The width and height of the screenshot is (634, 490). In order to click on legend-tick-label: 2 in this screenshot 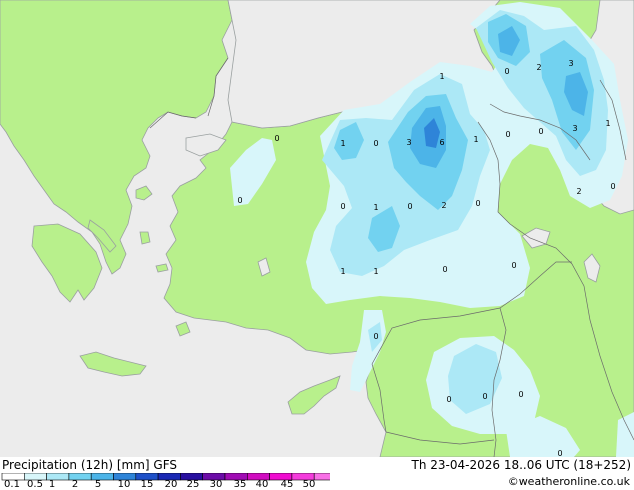, I will do `click(75, 484)`.